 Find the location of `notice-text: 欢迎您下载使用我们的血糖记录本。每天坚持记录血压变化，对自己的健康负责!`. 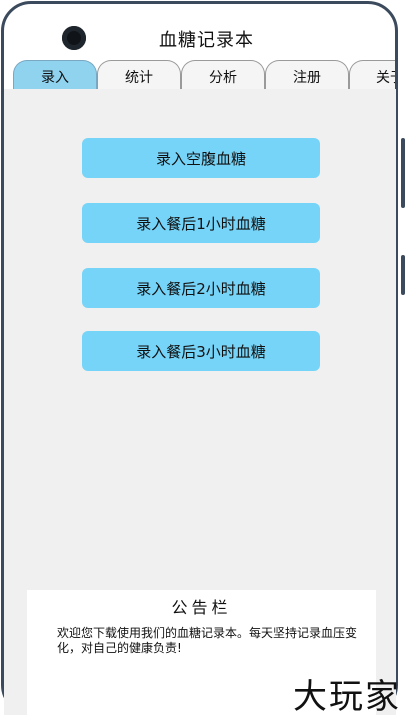

notice-text: 欢迎您下载使用我们的血糖记录本。每天坚持记录血压变化，对自己的健康负责! is located at coordinates (207, 640).